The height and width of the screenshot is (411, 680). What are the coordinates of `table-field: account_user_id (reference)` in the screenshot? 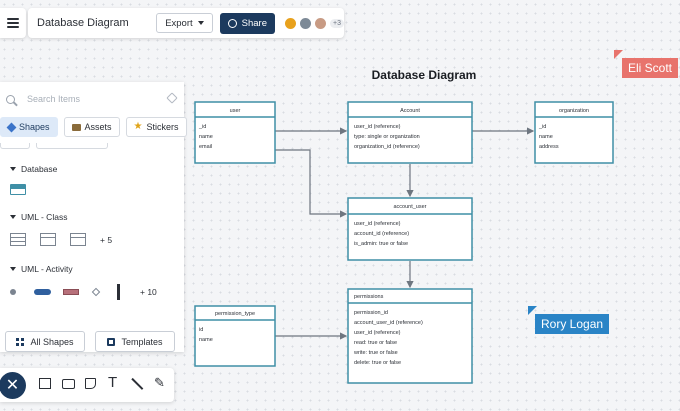 It's located at (388, 323).